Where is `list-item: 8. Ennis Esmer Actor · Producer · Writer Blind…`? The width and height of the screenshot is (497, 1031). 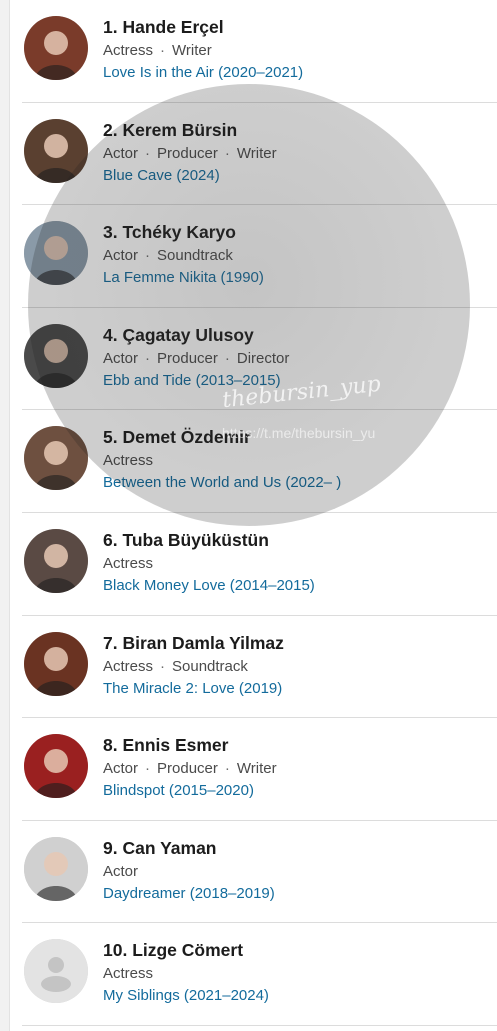 list-item: 8. Ennis Esmer Actor · Producer · Writer Blind… is located at coordinates (259, 769).